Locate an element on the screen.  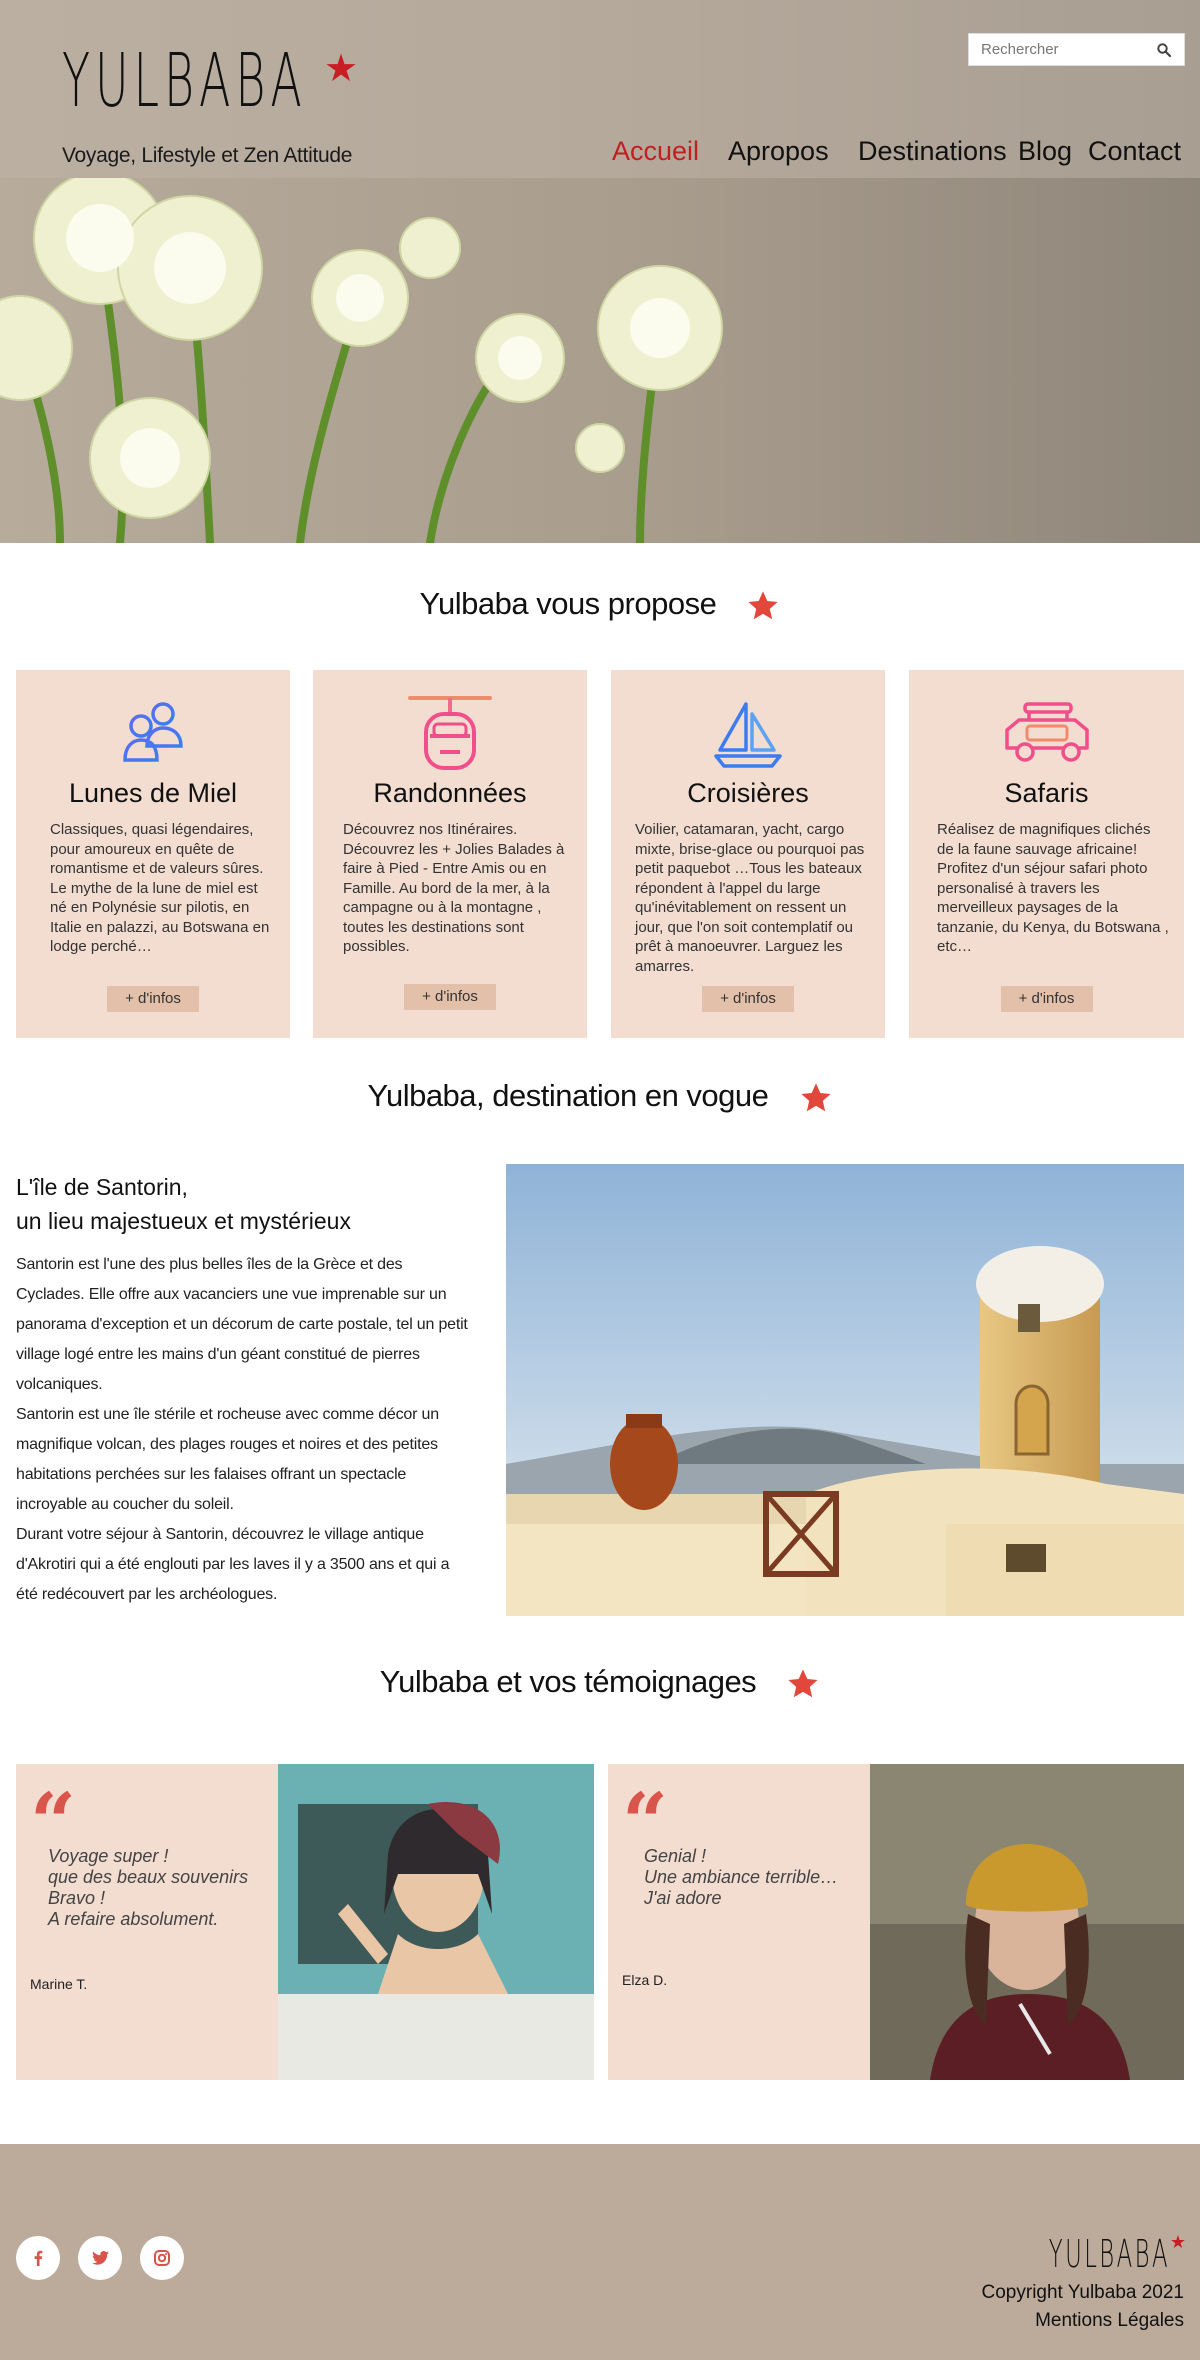
jeep-icon is located at coordinates (1046, 732).